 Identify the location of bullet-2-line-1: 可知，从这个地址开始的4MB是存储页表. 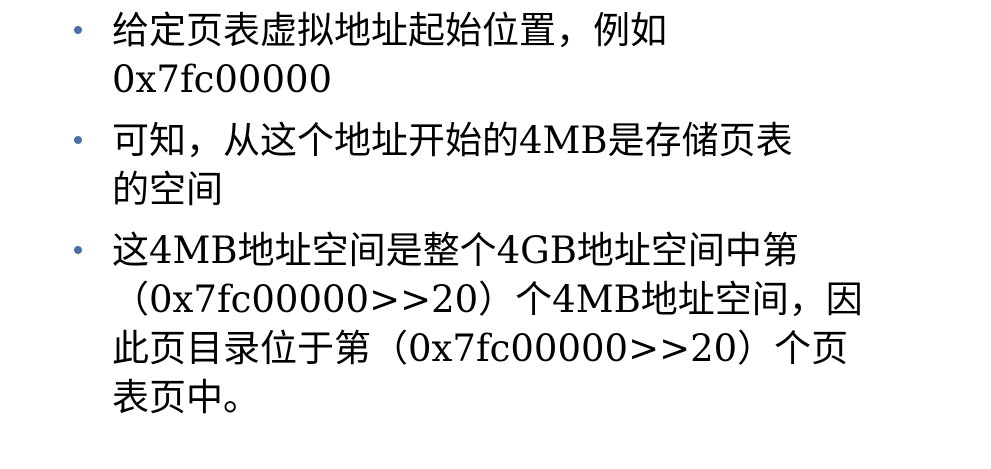
(452, 140).